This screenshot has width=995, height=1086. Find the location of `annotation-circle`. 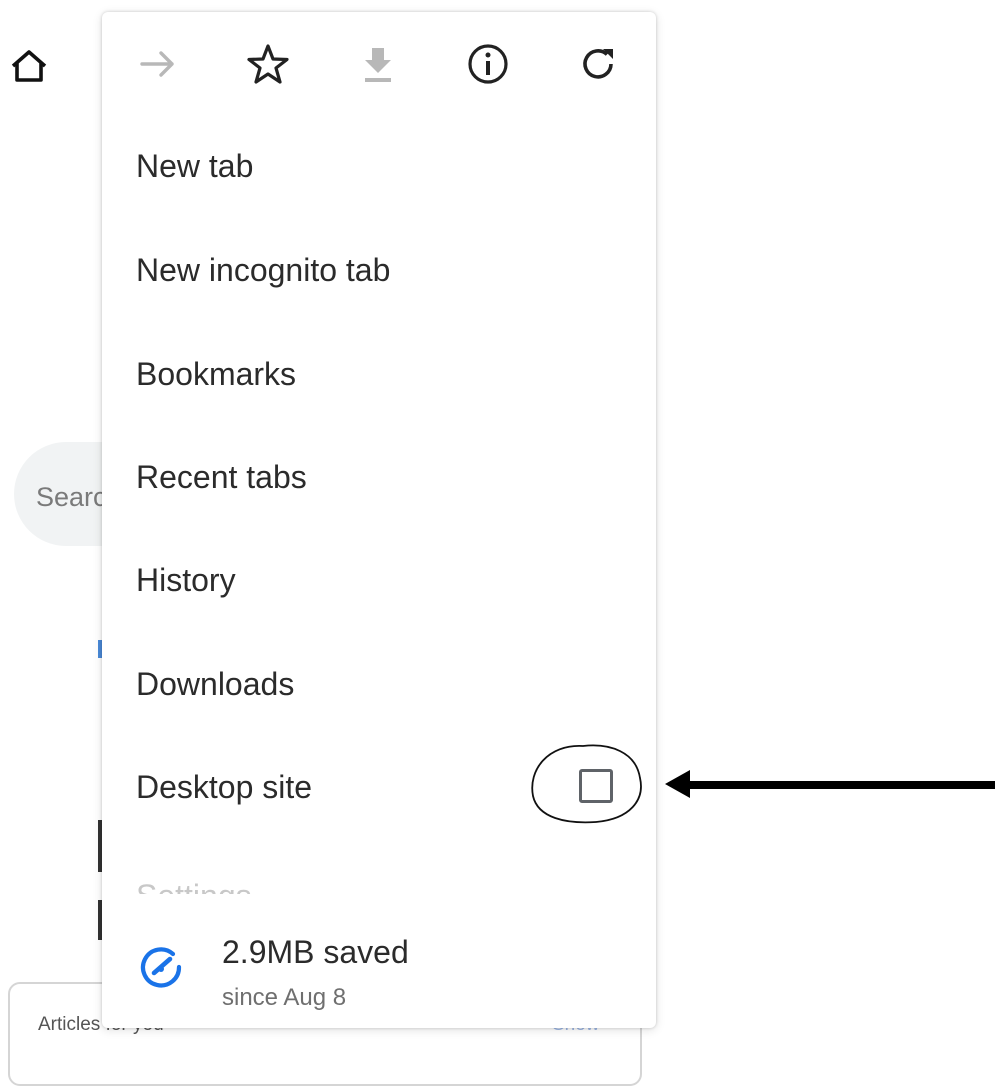

annotation-circle is located at coordinates (586, 784).